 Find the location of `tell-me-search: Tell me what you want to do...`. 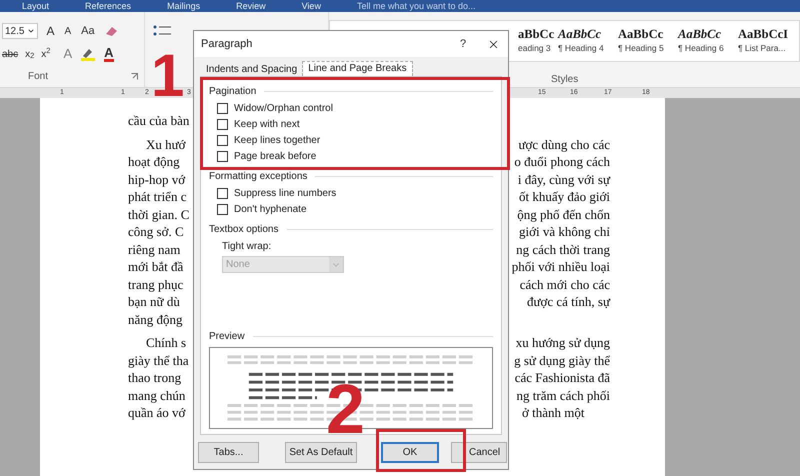

tell-me-search: Tell me what you want to do... is located at coordinates (416, 6).